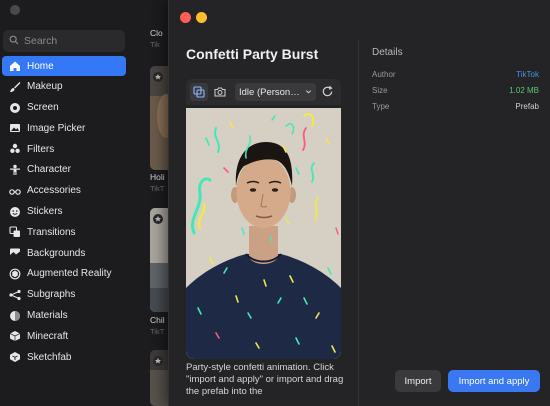 Image resolution: width=550 pixels, height=406 pixels. What do you see at coordinates (54, 191) in the screenshot?
I see `sidebar-item-label: Accessories` at bounding box center [54, 191].